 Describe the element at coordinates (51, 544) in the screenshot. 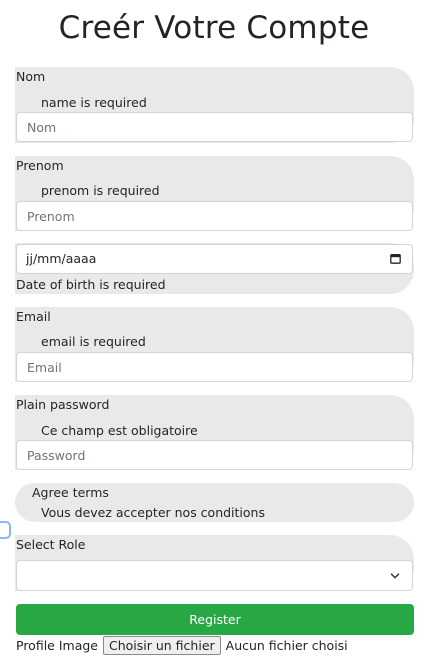

I see `role-label: Select Role` at that location.